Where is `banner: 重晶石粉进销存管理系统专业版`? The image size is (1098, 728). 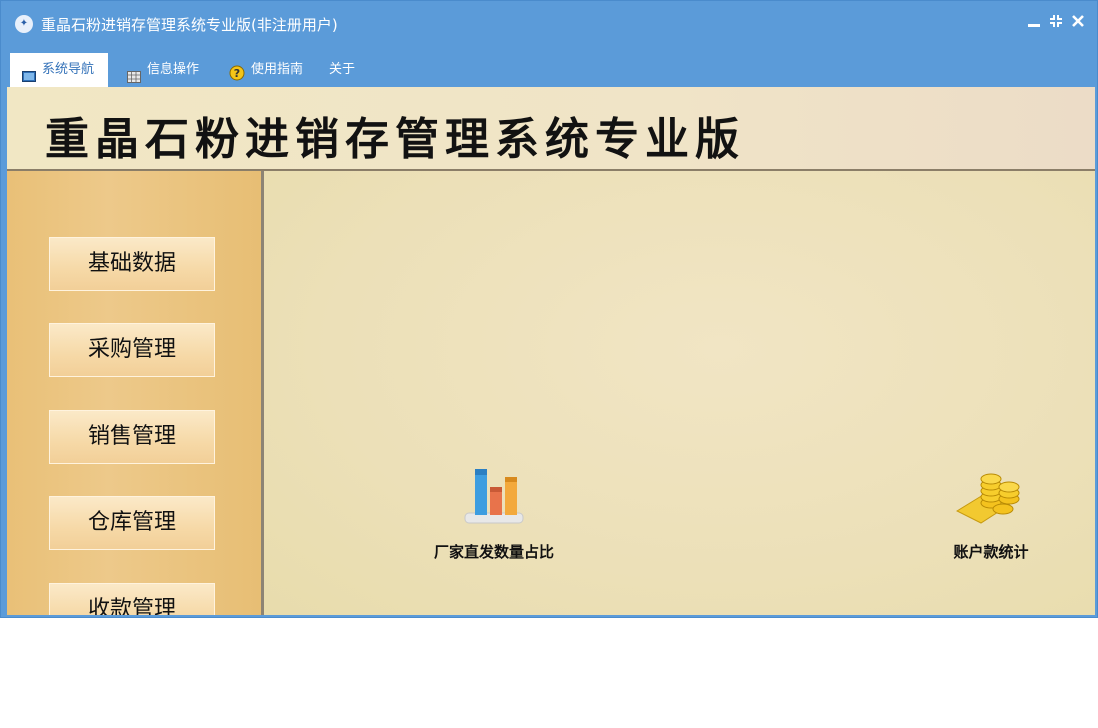 banner: 重晶石粉进销存管理系统专业版 is located at coordinates (551, 129).